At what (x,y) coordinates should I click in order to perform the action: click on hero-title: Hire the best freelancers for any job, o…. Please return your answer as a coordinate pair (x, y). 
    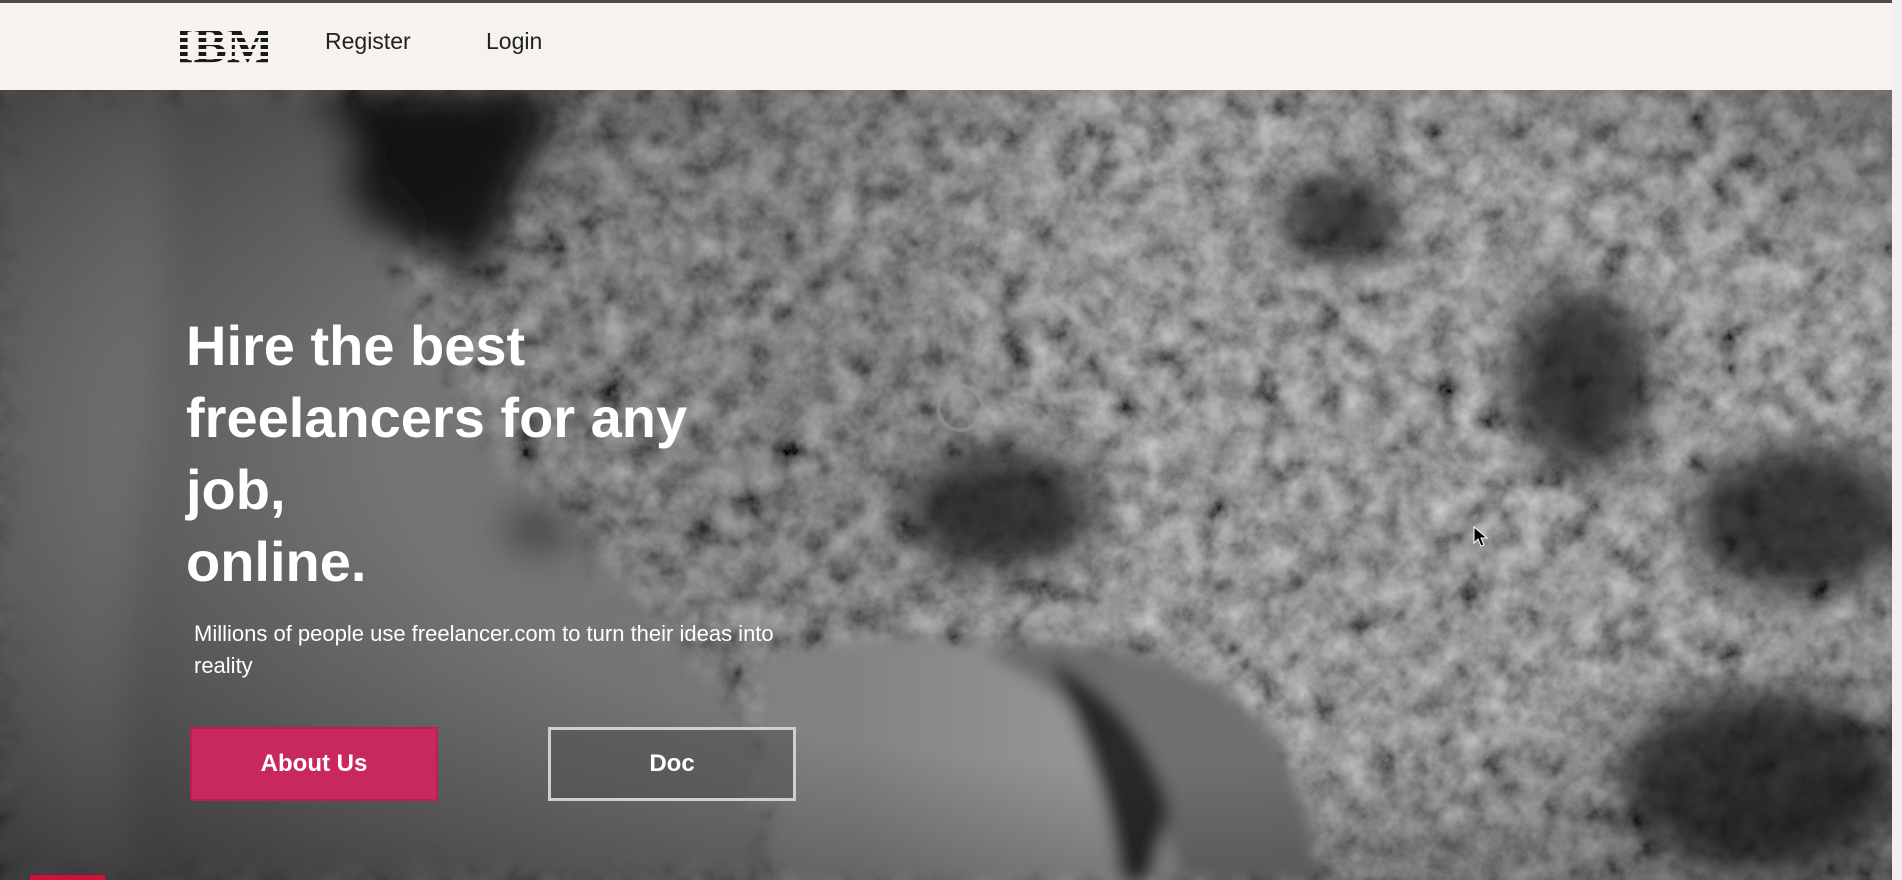
    Looking at the image, I should click on (496, 454).